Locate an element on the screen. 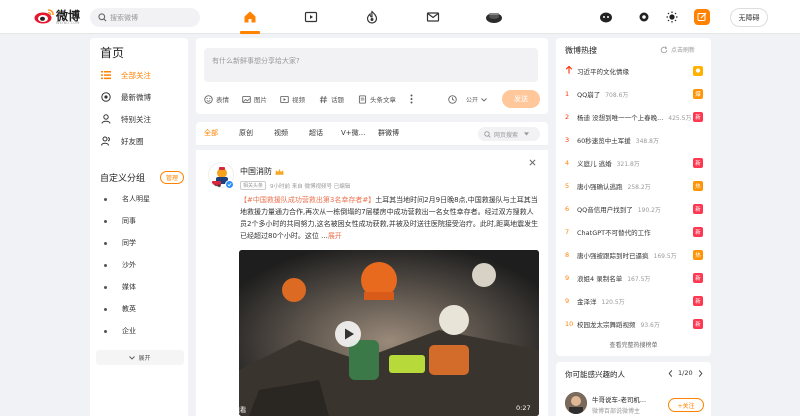 This screenshot has height=416, width=800. video-duration: 0:27 is located at coordinates (523, 408).